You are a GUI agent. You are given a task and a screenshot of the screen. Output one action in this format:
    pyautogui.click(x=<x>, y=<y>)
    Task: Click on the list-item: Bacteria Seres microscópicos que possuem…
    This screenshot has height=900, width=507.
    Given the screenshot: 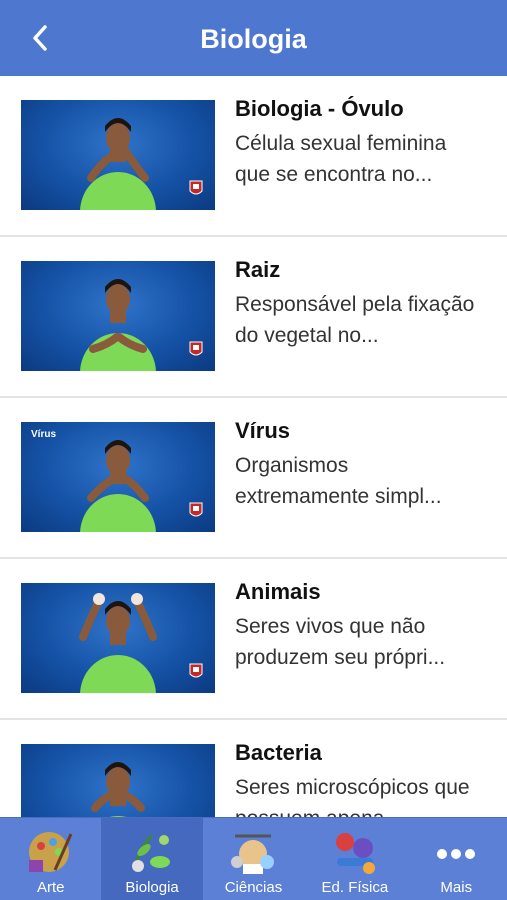 What is the action you would take?
    pyautogui.click(x=253, y=768)
    